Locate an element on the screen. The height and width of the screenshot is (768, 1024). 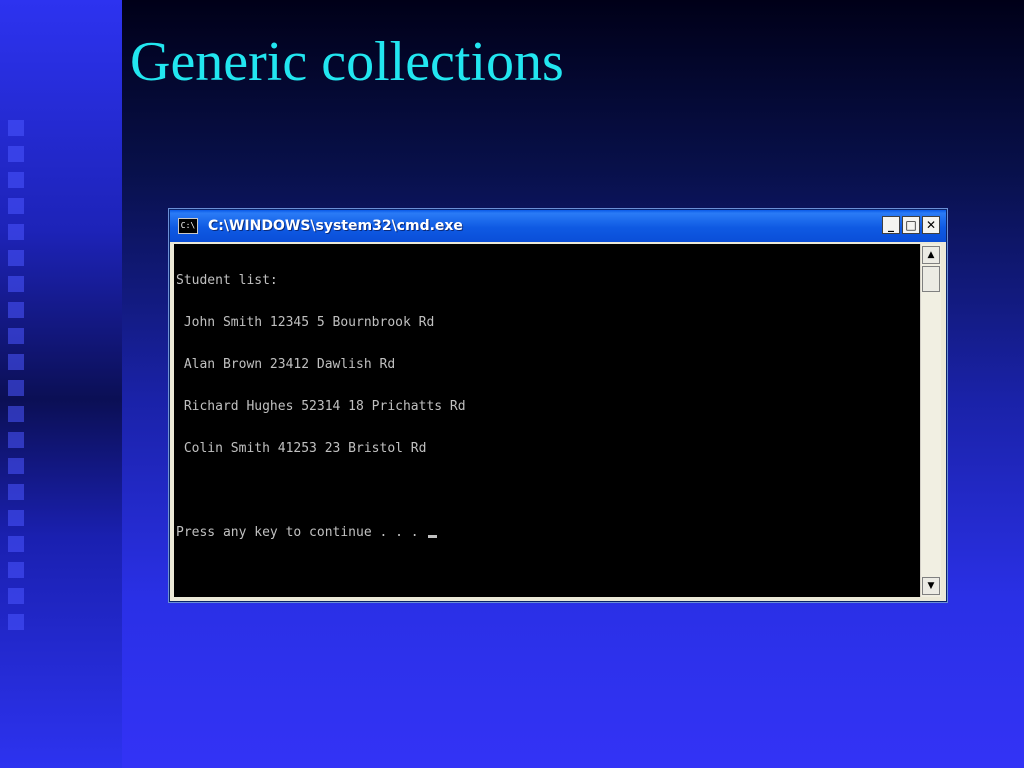
console-line: Student list: is located at coordinates (227, 280).